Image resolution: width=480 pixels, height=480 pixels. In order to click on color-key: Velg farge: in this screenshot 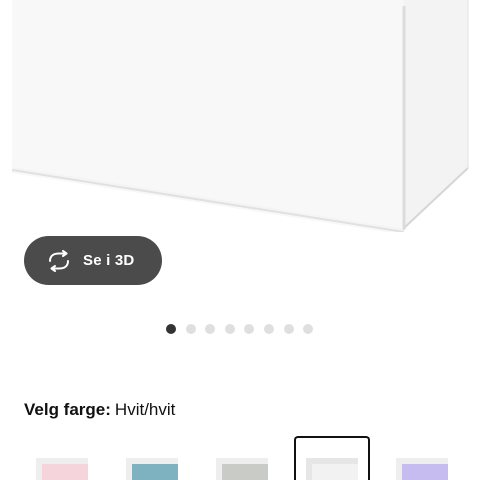, I will do `click(67, 409)`.